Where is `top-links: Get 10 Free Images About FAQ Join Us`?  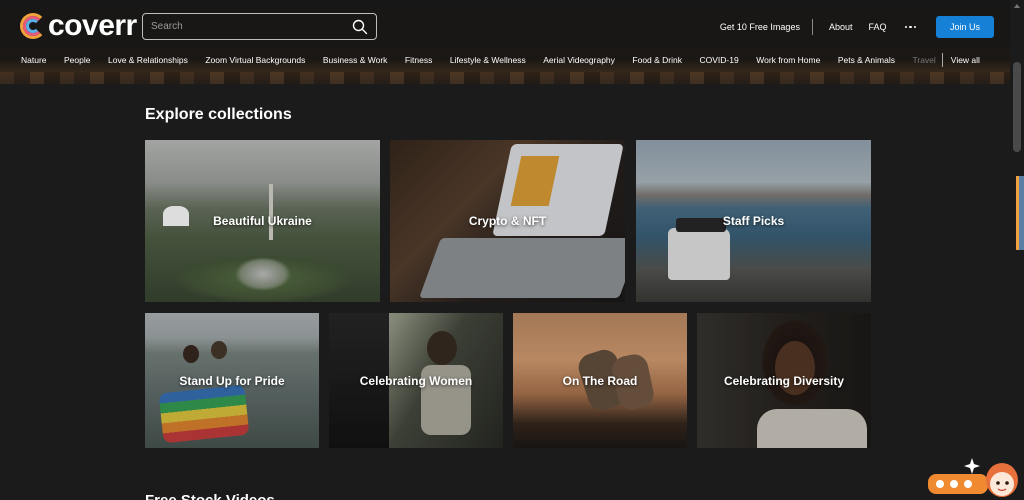
top-links: Get 10 Free Images About FAQ Join Us is located at coordinates (849, 27).